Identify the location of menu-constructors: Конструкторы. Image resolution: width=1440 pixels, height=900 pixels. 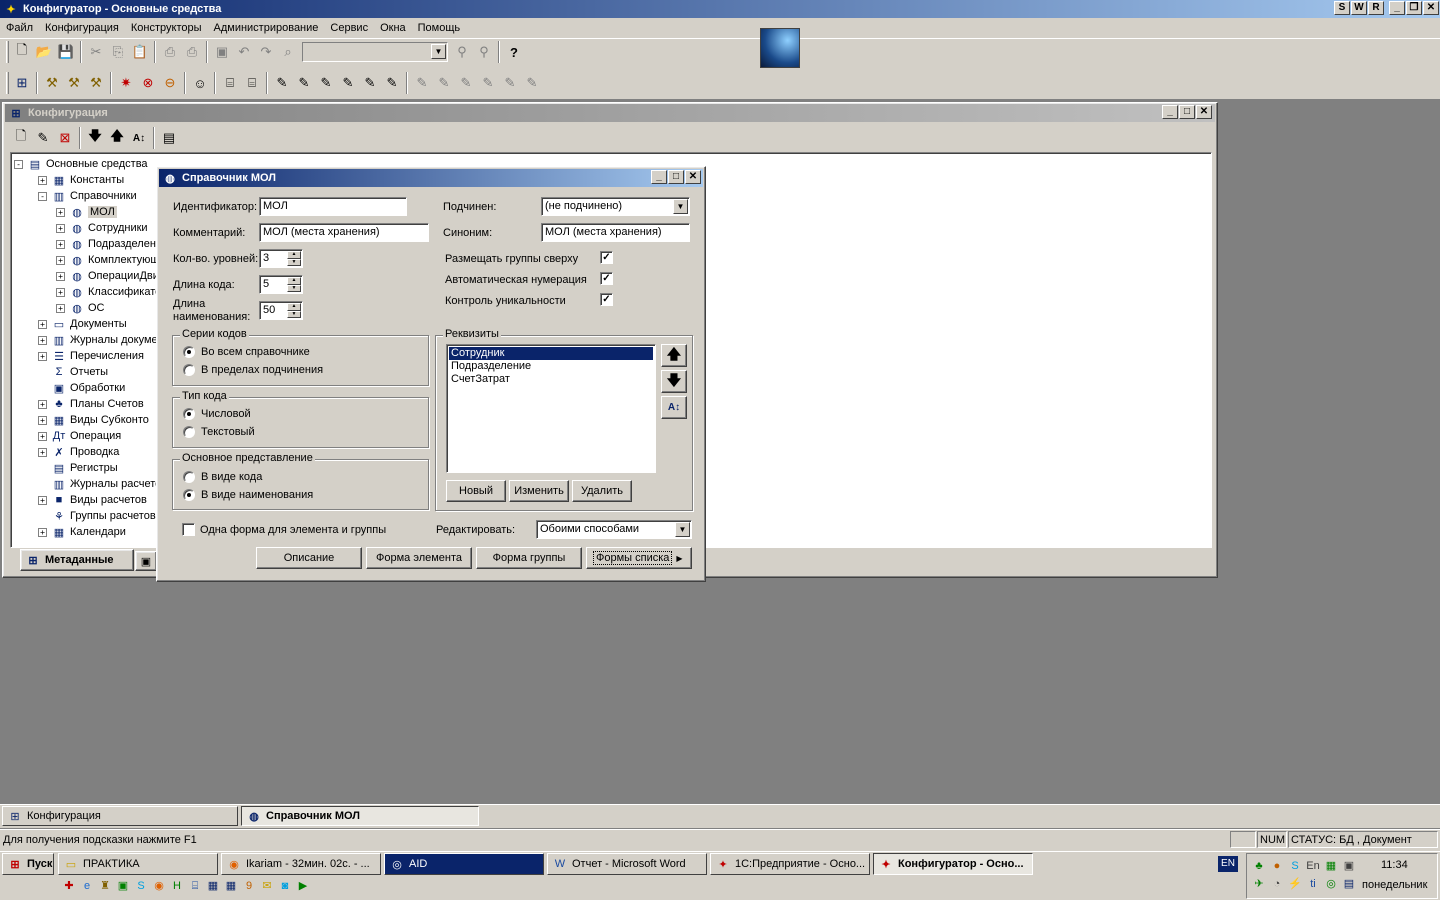
(166, 28).